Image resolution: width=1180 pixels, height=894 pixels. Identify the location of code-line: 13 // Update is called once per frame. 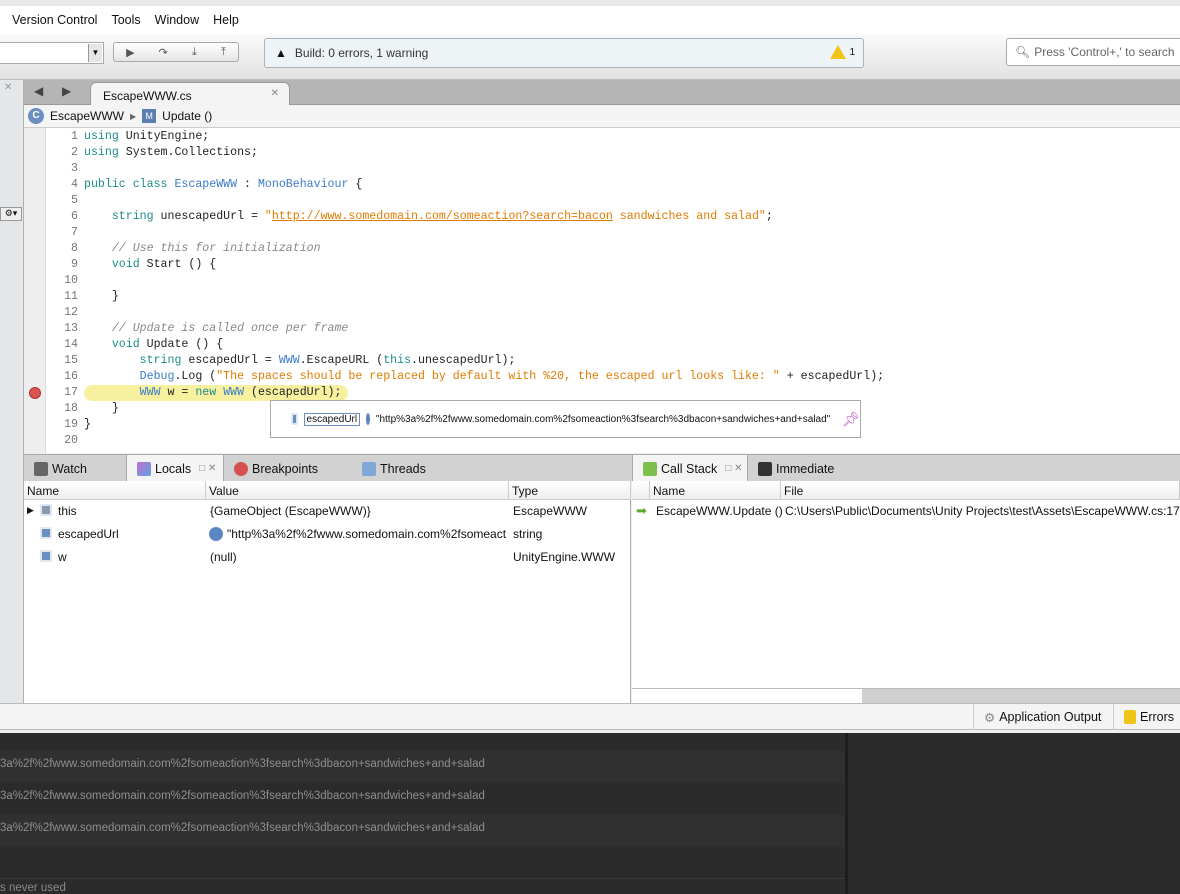
(613, 329).